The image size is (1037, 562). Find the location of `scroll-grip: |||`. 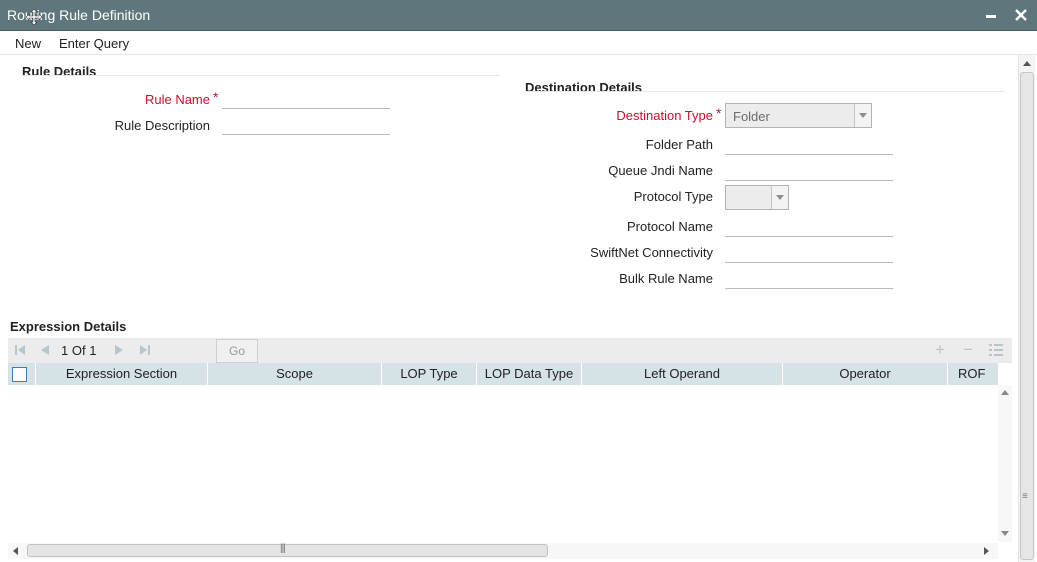

scroll-grip: ||| is located at coordinates (283, 548).